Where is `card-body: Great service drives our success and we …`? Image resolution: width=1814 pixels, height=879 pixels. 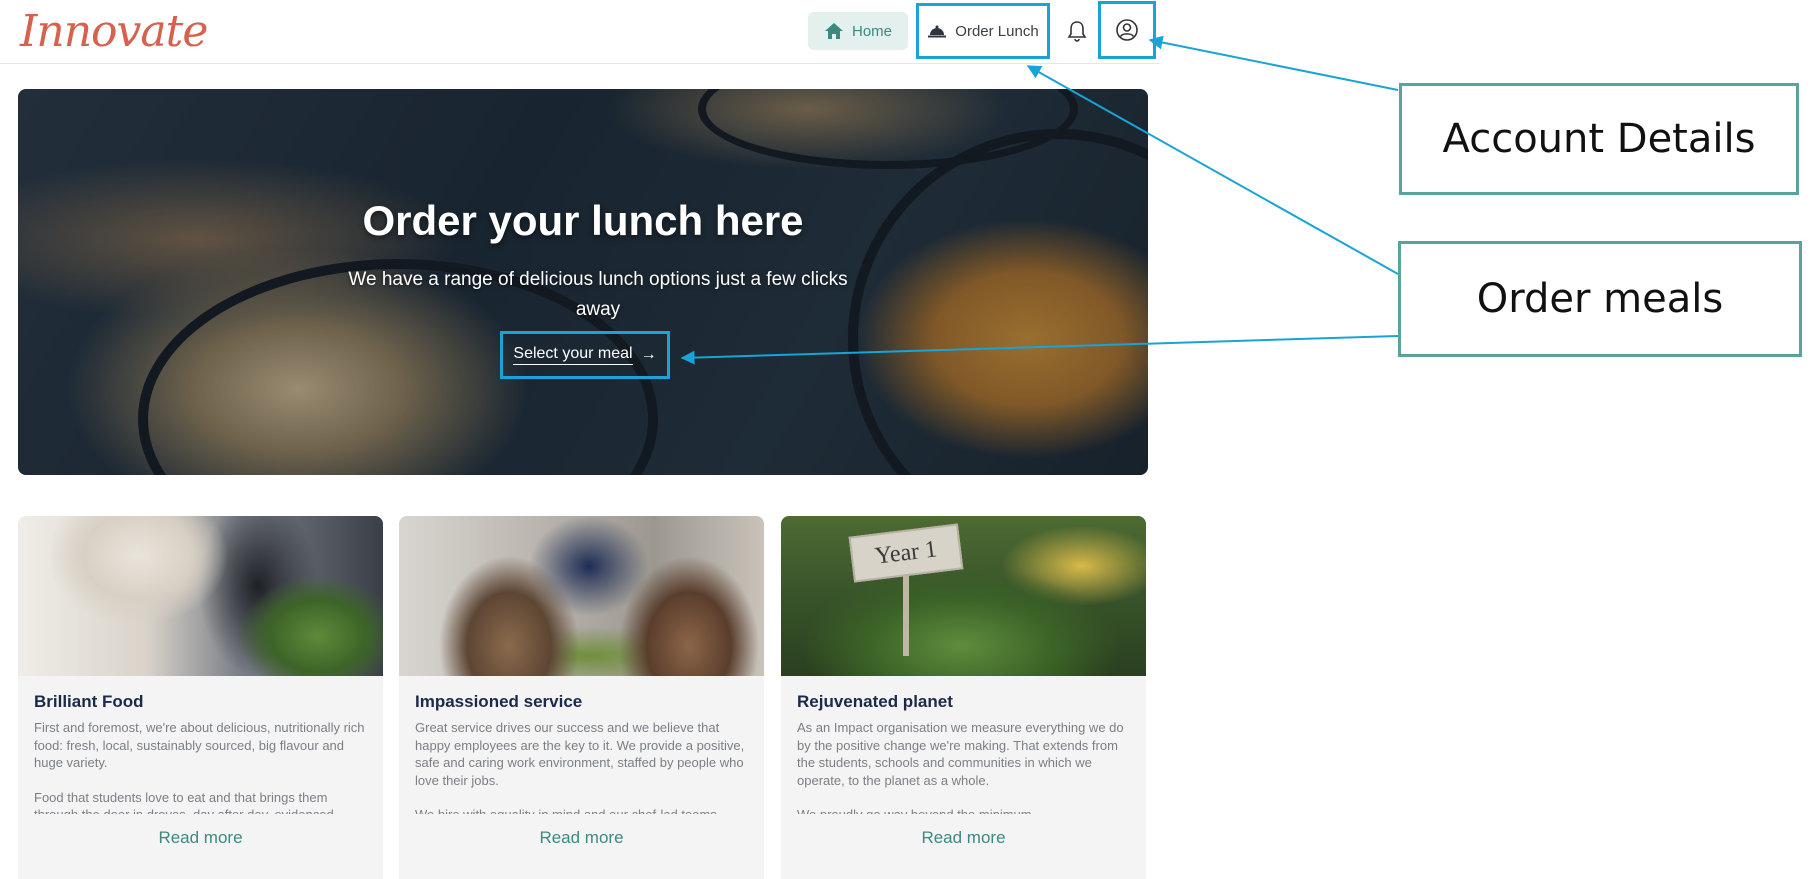 card-body: Great service drives our success and we … is located at coordinates (583, 766).